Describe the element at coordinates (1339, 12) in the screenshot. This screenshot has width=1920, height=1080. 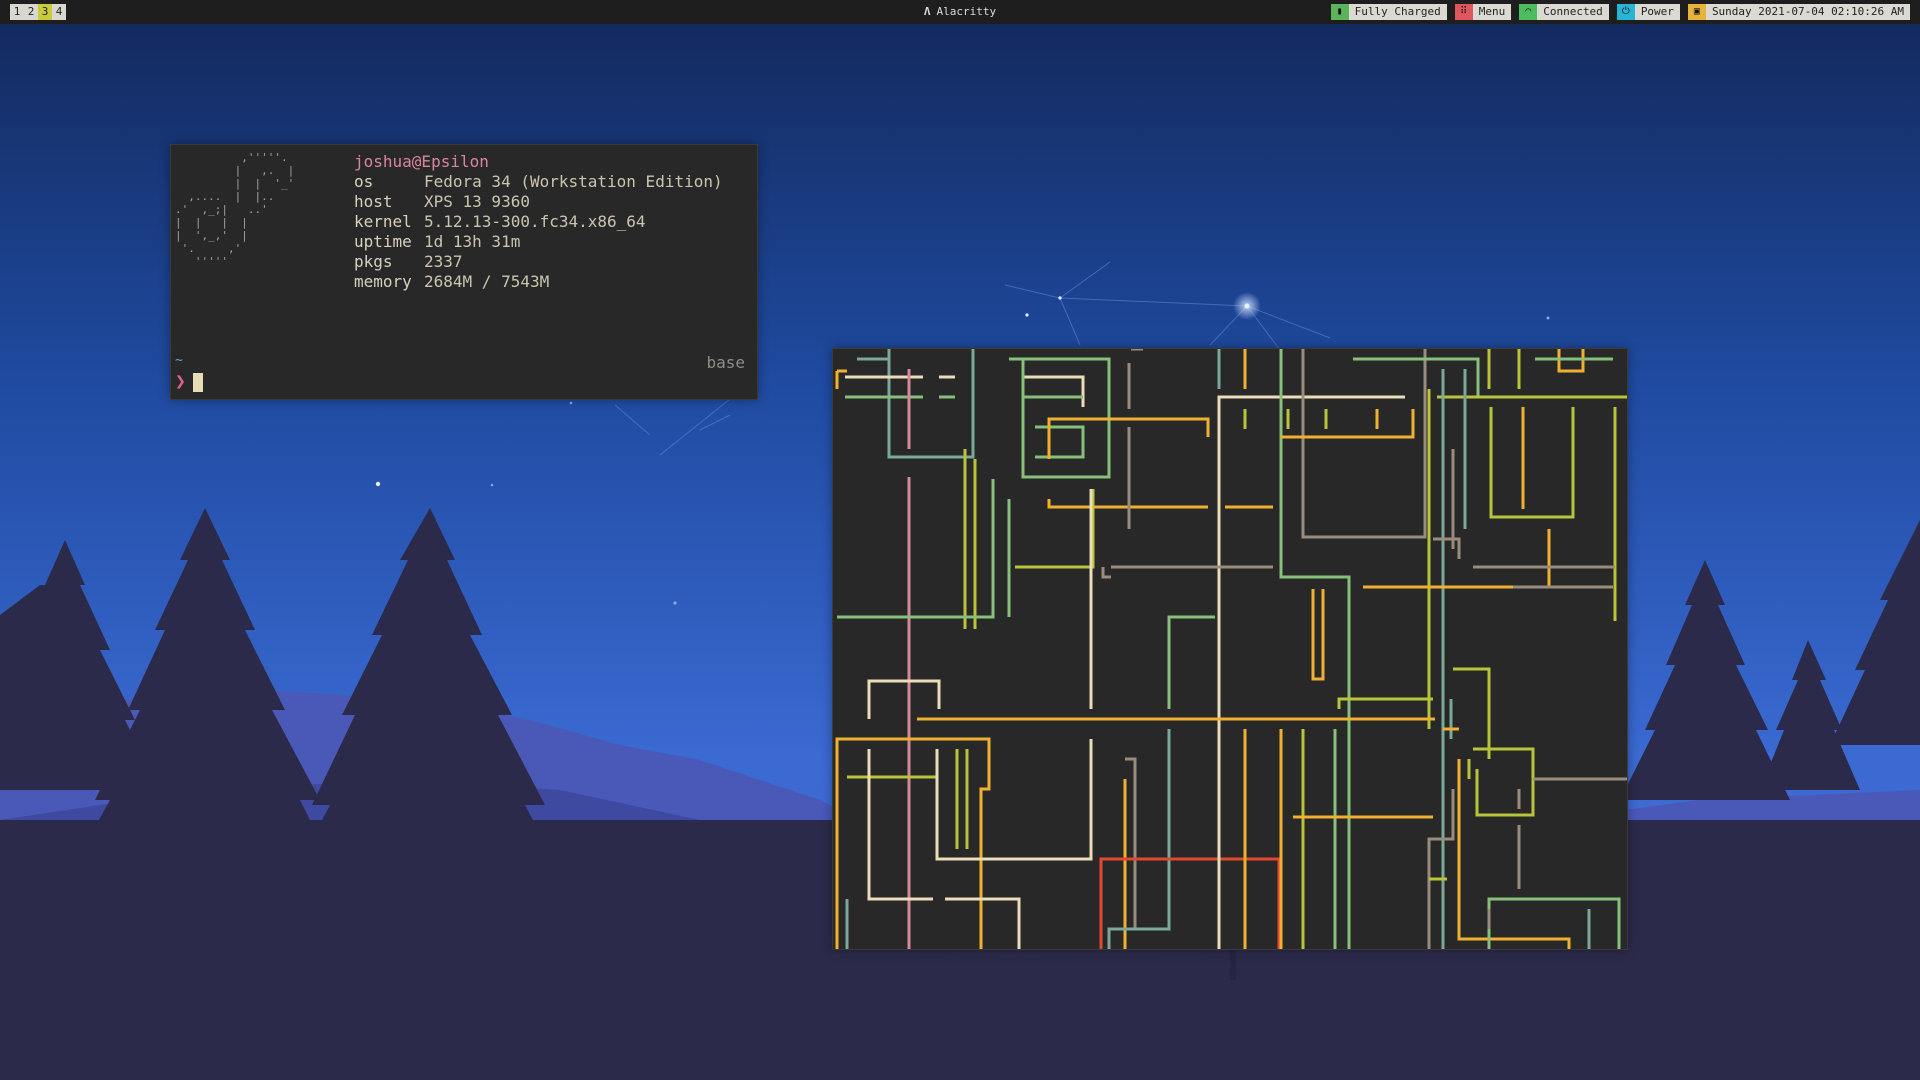
I see `battery-icon: ▮` at that location.